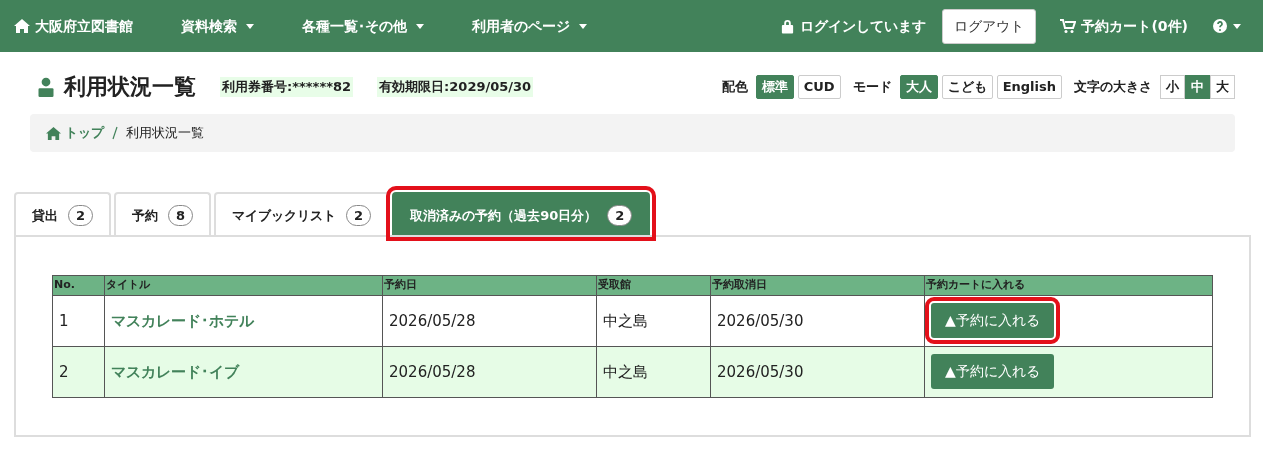 The height and width of the screenshot is (450, 1263). Describe the element at coordinates (1029, 87) in the screenshot. I see `option-button: English` at that location.